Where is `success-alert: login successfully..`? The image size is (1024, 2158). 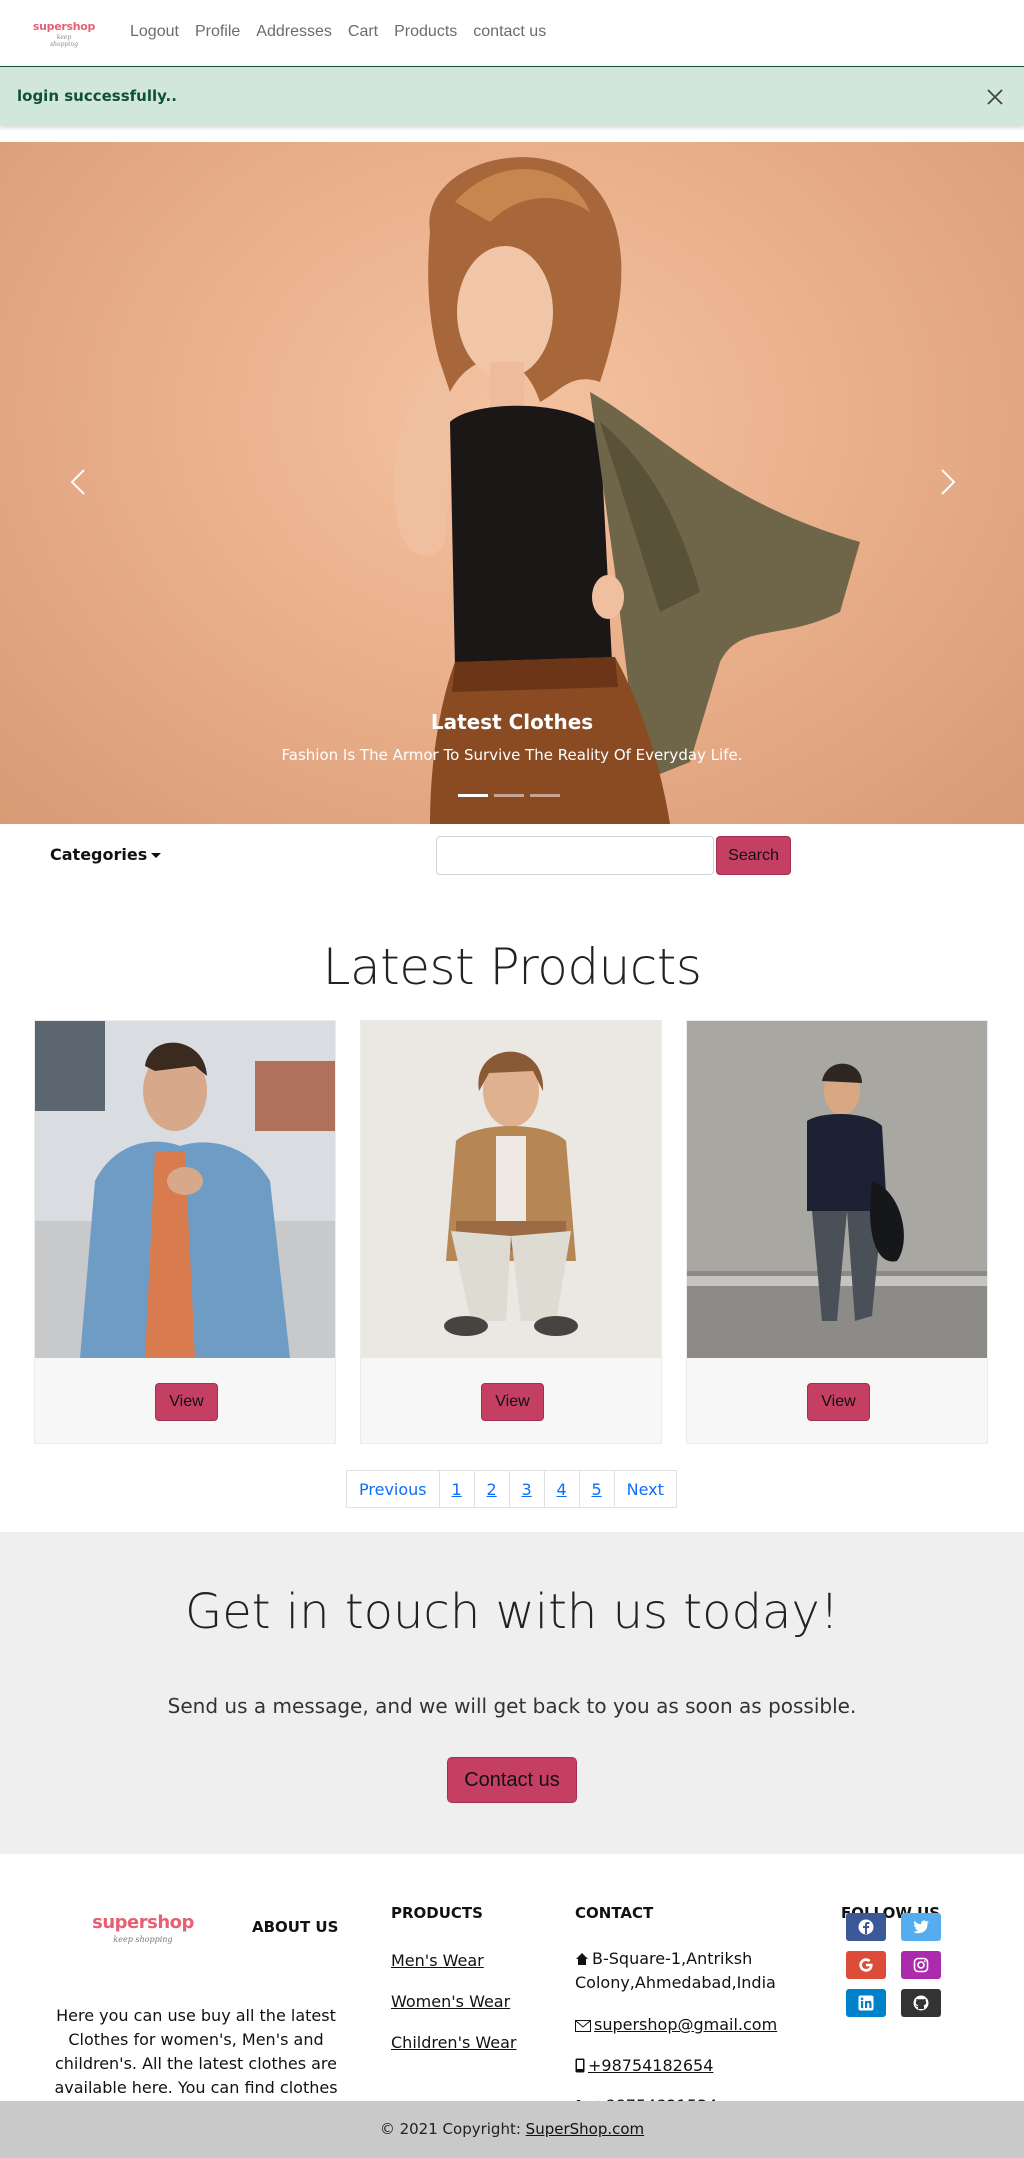 success-alert: login successfully.. is located at coordinates (512, 96).